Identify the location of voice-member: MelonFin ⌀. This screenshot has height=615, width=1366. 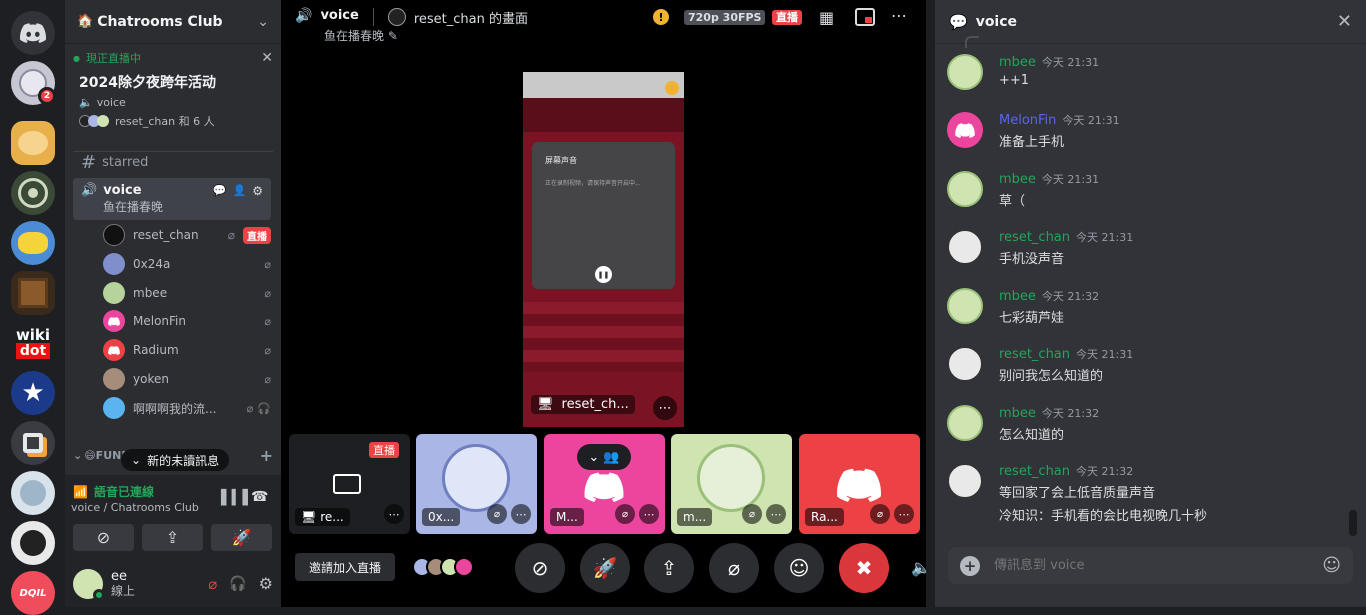
(187, 321).